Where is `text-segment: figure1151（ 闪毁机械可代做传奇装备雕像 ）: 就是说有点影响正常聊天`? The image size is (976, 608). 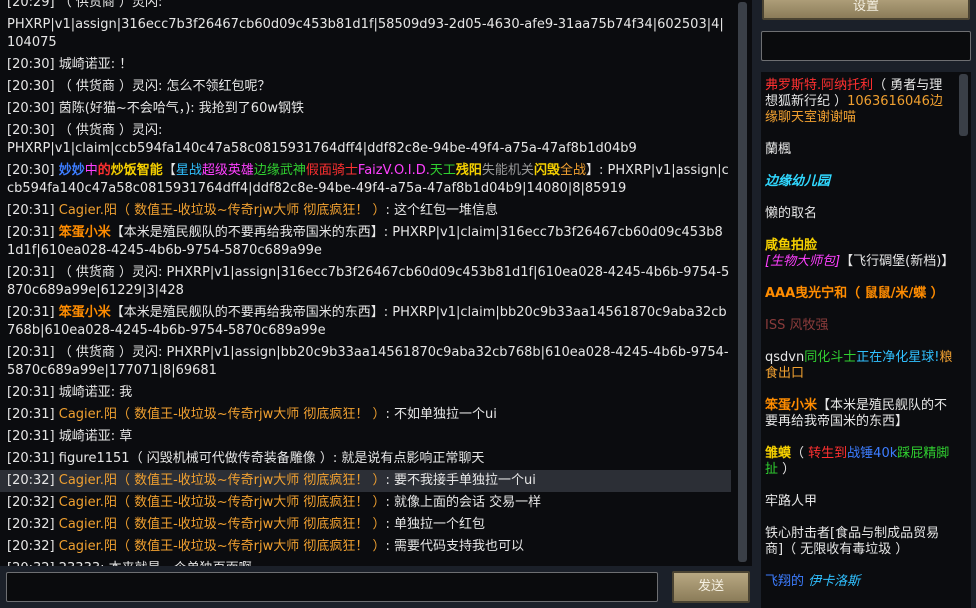 text-segment: figure1151（ 闪毁机械可代做传奇装备雕像 ）: 就是说有点影响正常聊天 is located at coordinates (271, 458).